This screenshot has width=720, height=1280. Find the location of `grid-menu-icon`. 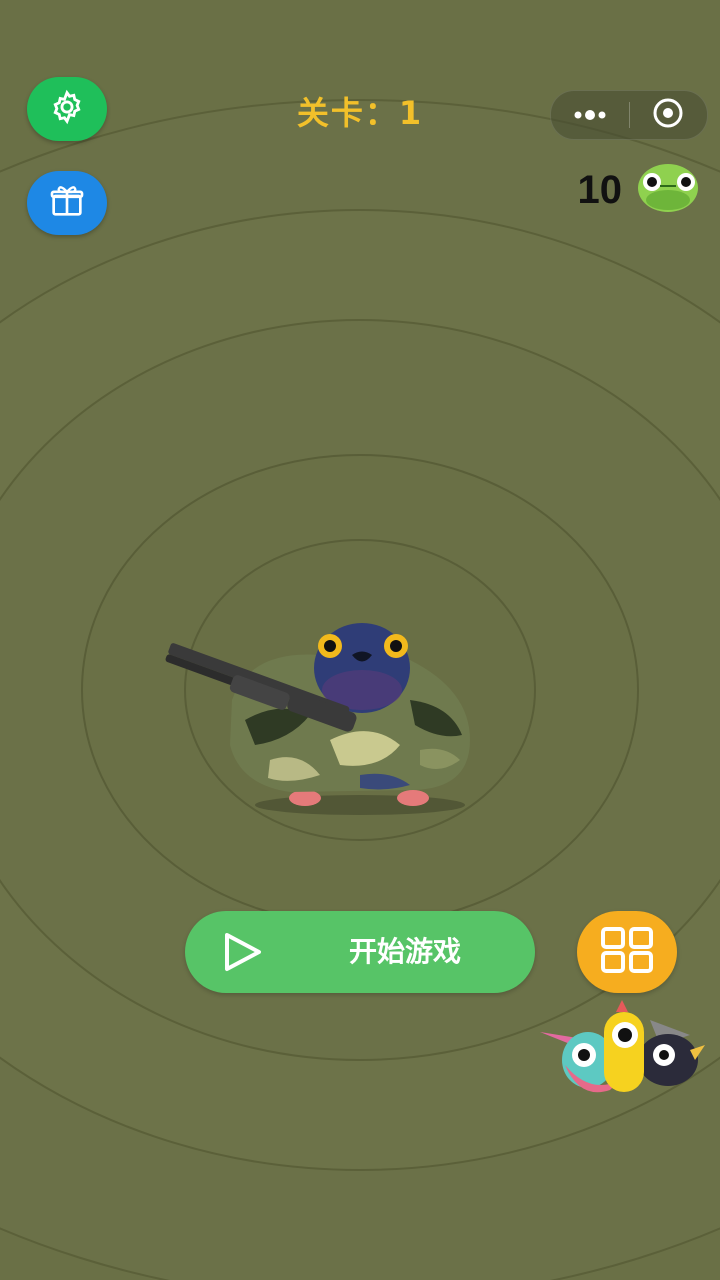

grid-menu-icon is located at coordinates (627, 952).